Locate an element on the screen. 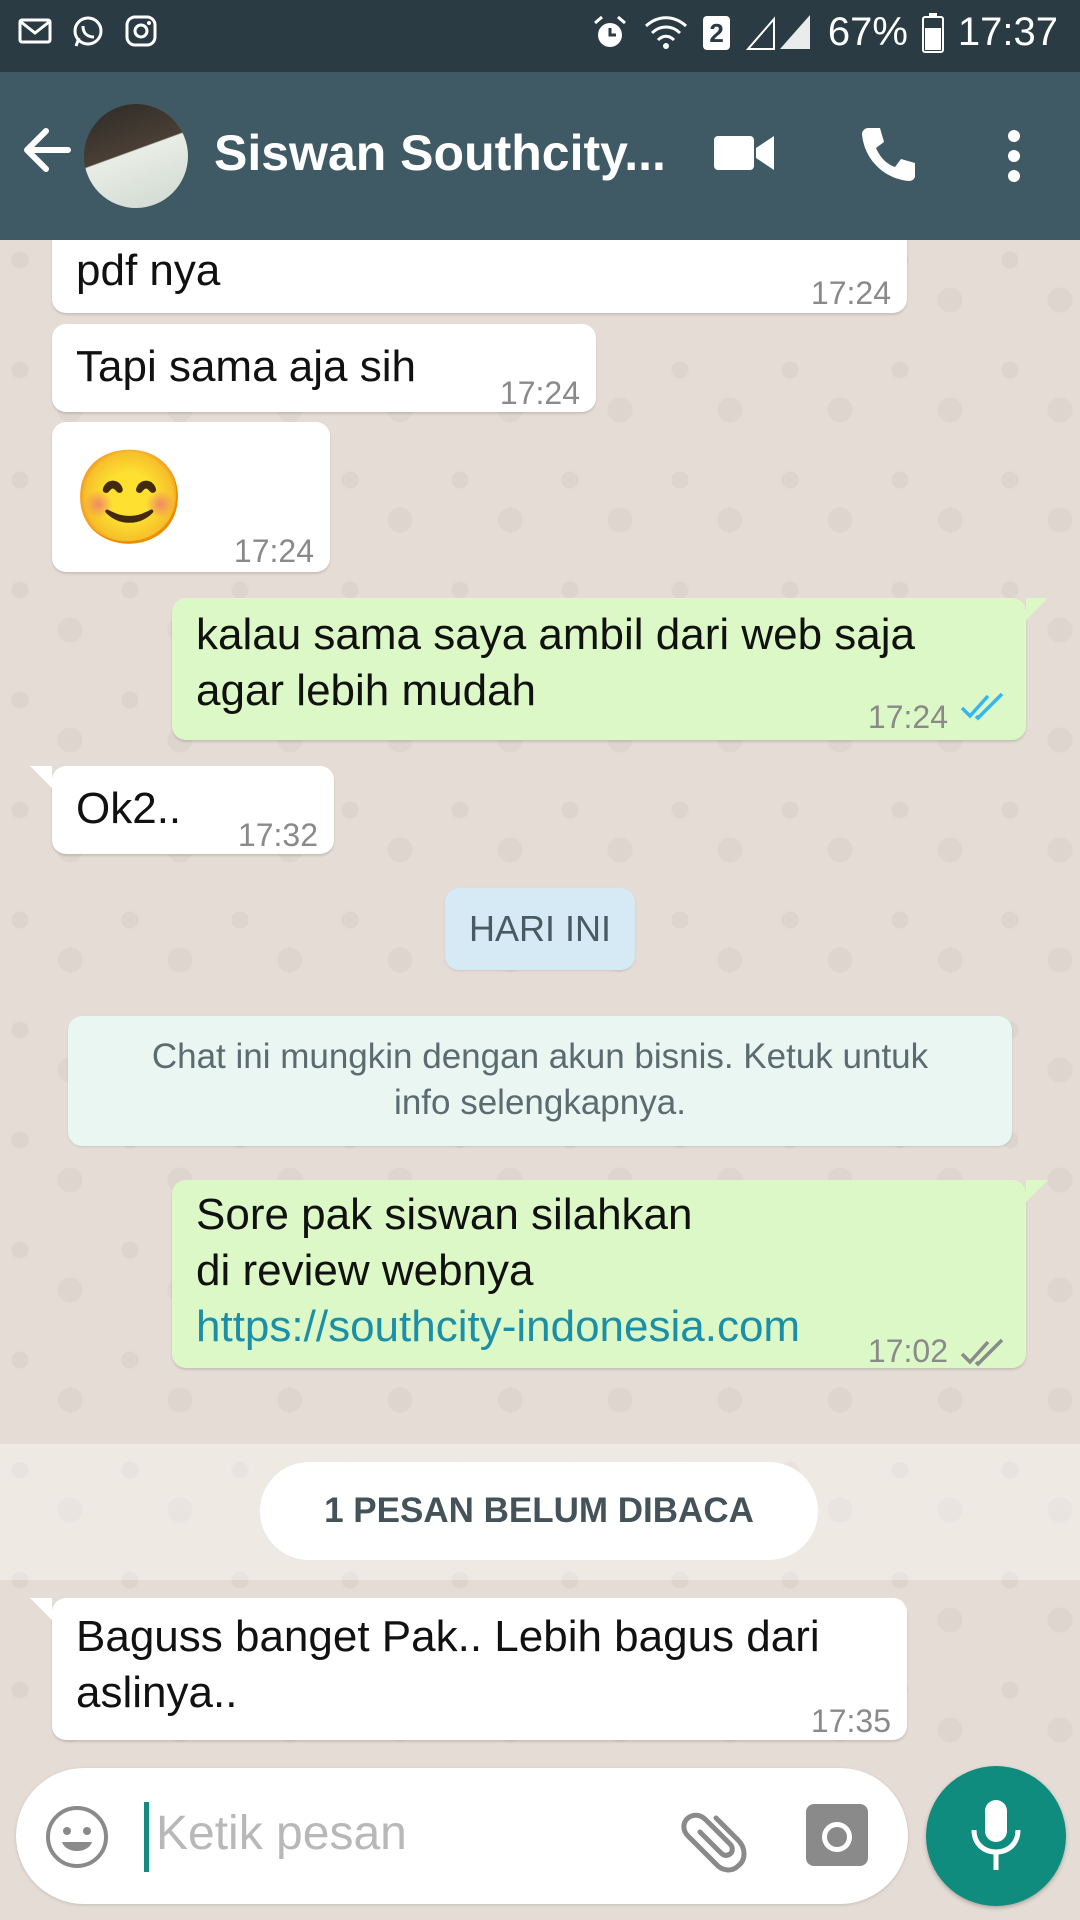 This screenshot has width=1080, height=1920. wifi-icon is located at coordinates (666, 32).